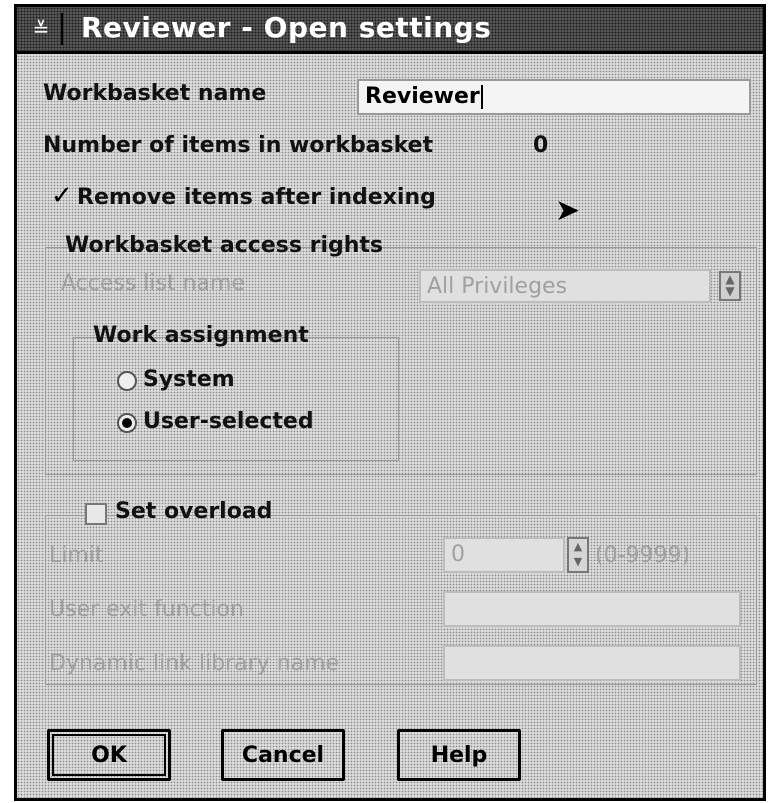  I want to click on remove-items-label: Remove items after indexing, so click(256, 197).